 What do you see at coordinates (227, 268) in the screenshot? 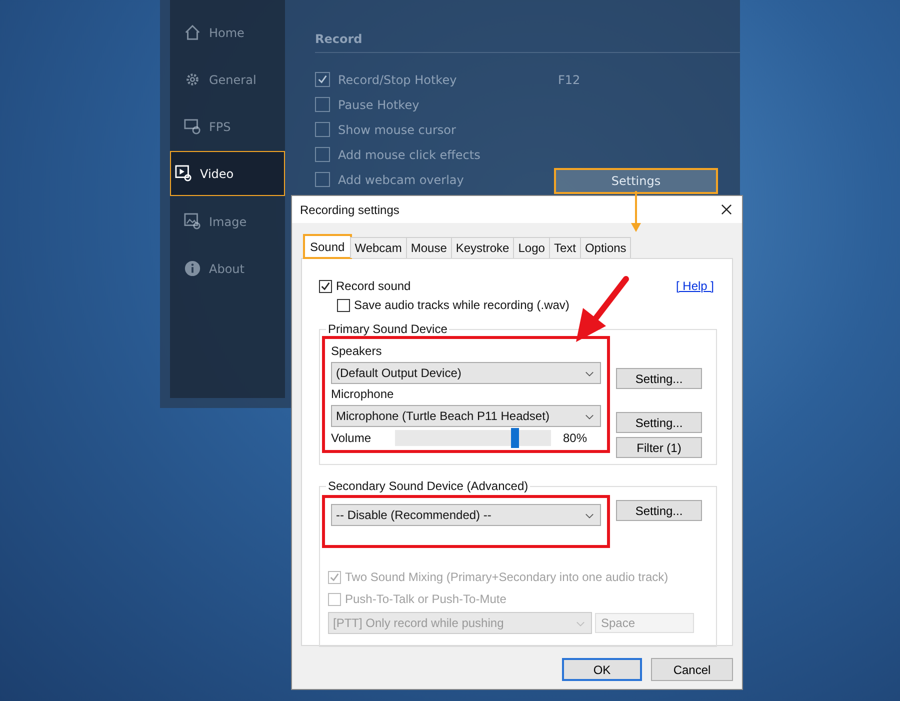
I see `sidebar-item: About` at bounding box center [227, 268].